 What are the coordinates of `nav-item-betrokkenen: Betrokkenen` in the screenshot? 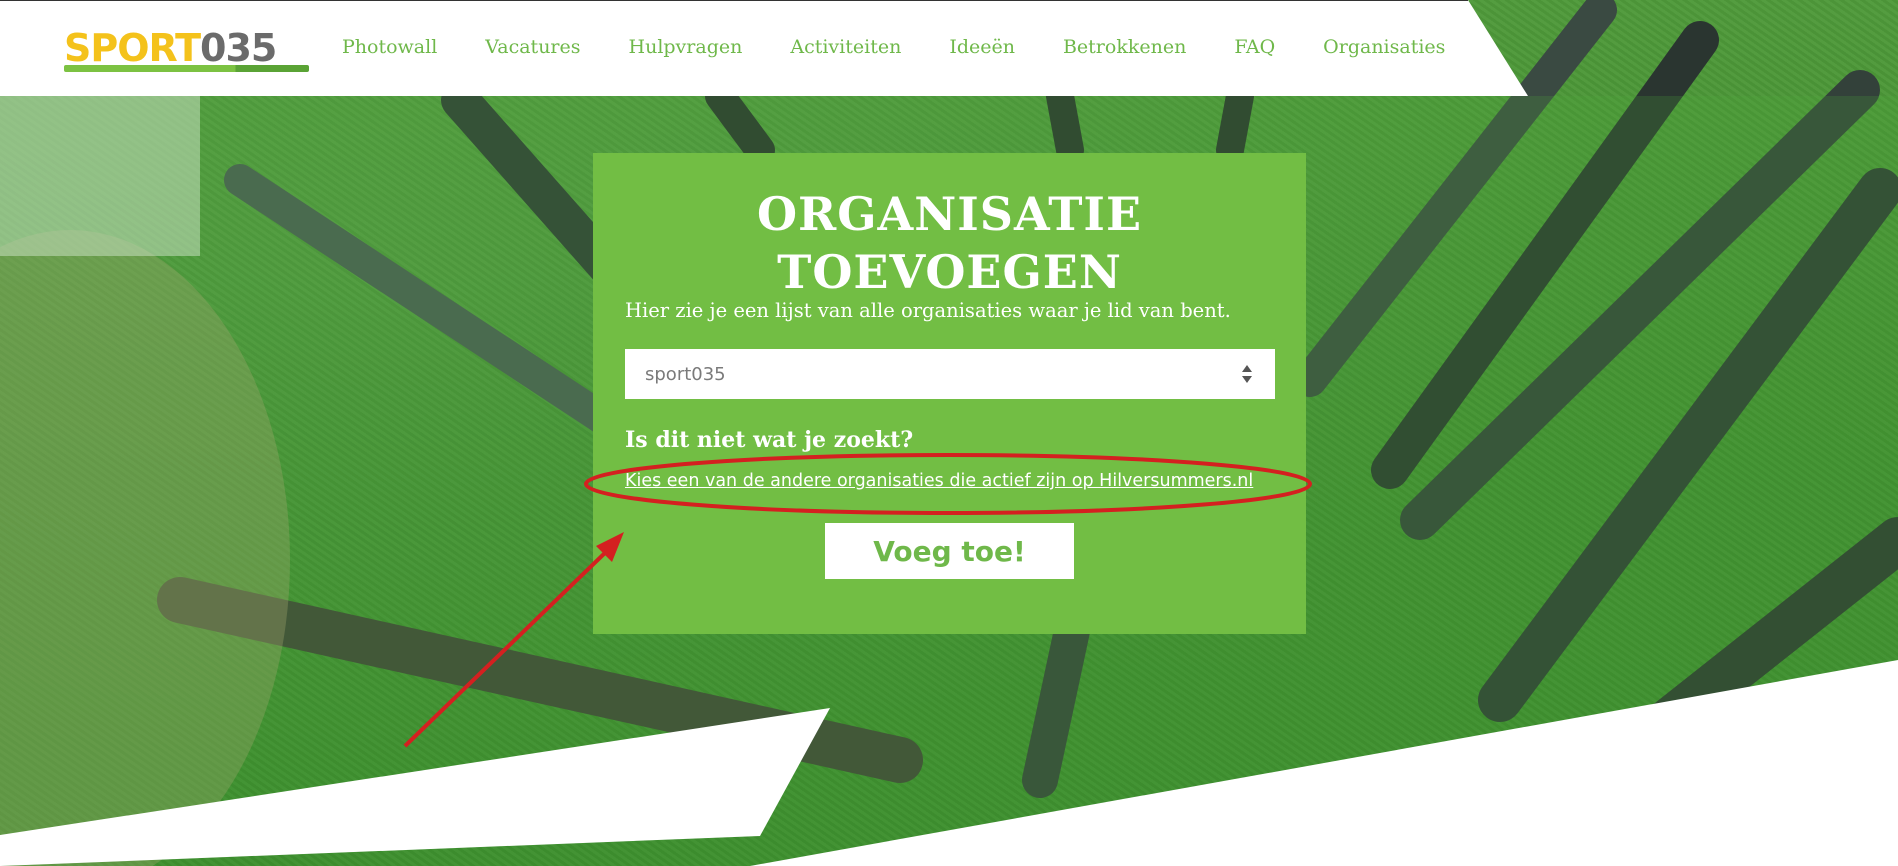 It's located at (1124, 47).